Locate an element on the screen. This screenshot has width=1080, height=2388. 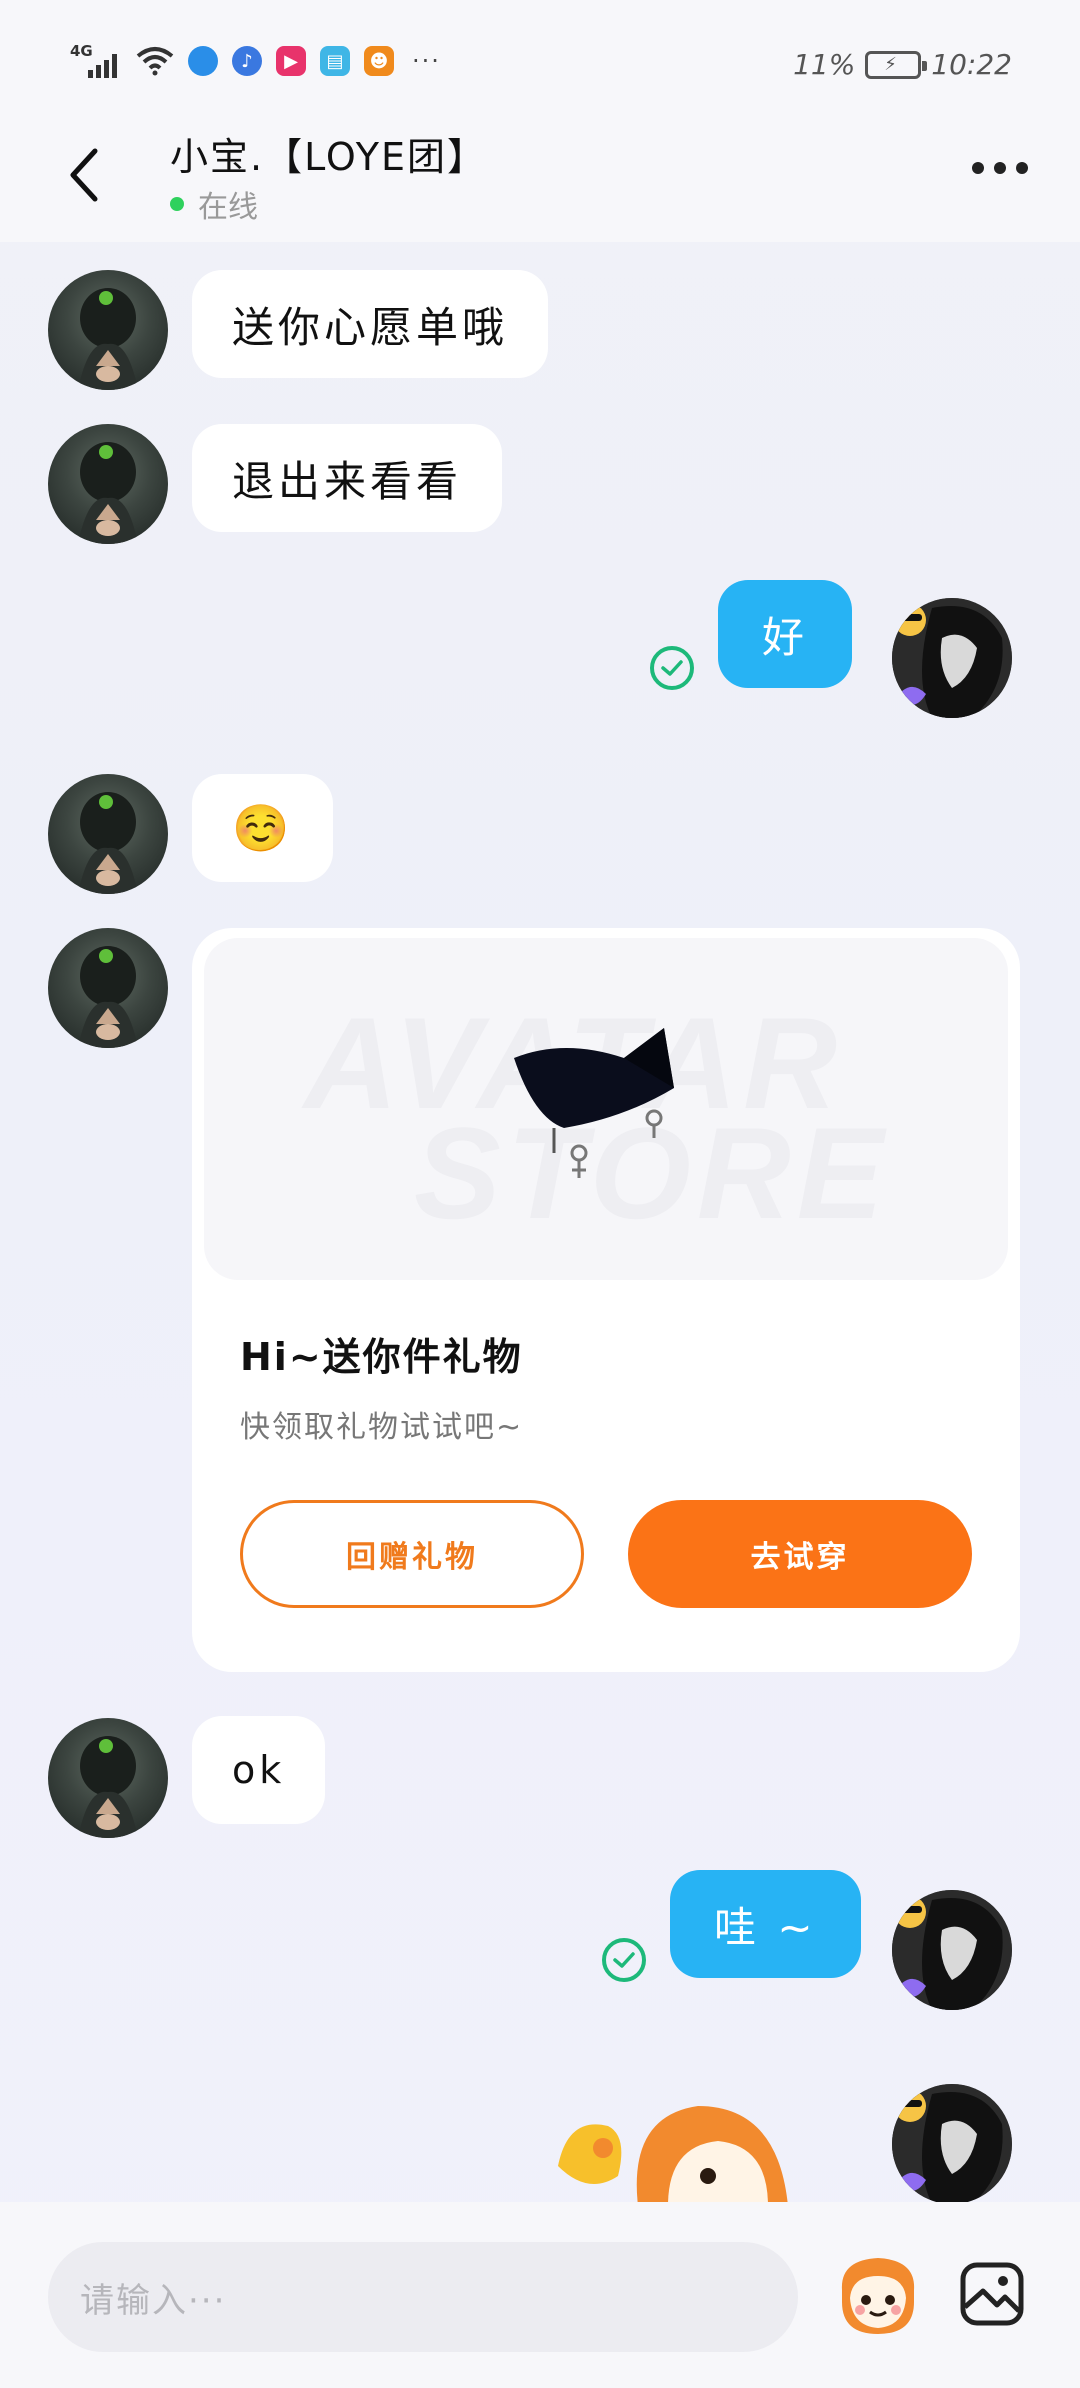
video-app-icon: ▶ is located at coordinates (291, 61).